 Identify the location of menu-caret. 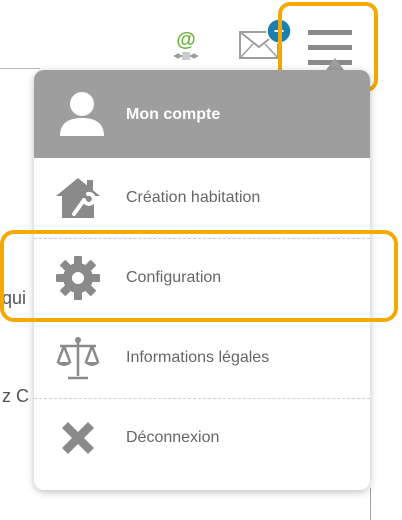
(335, 64).